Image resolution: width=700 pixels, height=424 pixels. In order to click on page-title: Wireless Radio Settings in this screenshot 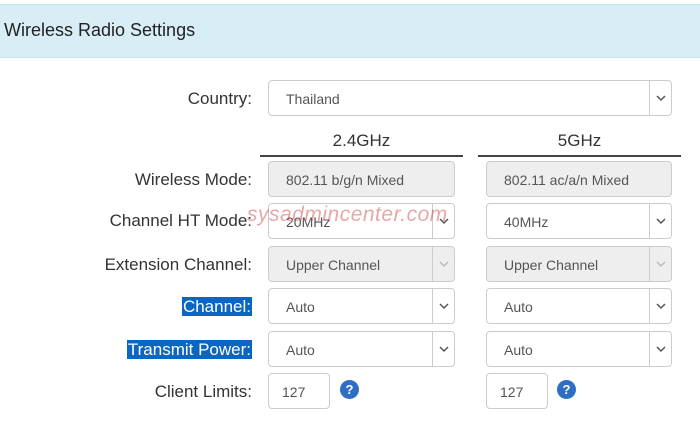, I will do `click(100, 30)`.